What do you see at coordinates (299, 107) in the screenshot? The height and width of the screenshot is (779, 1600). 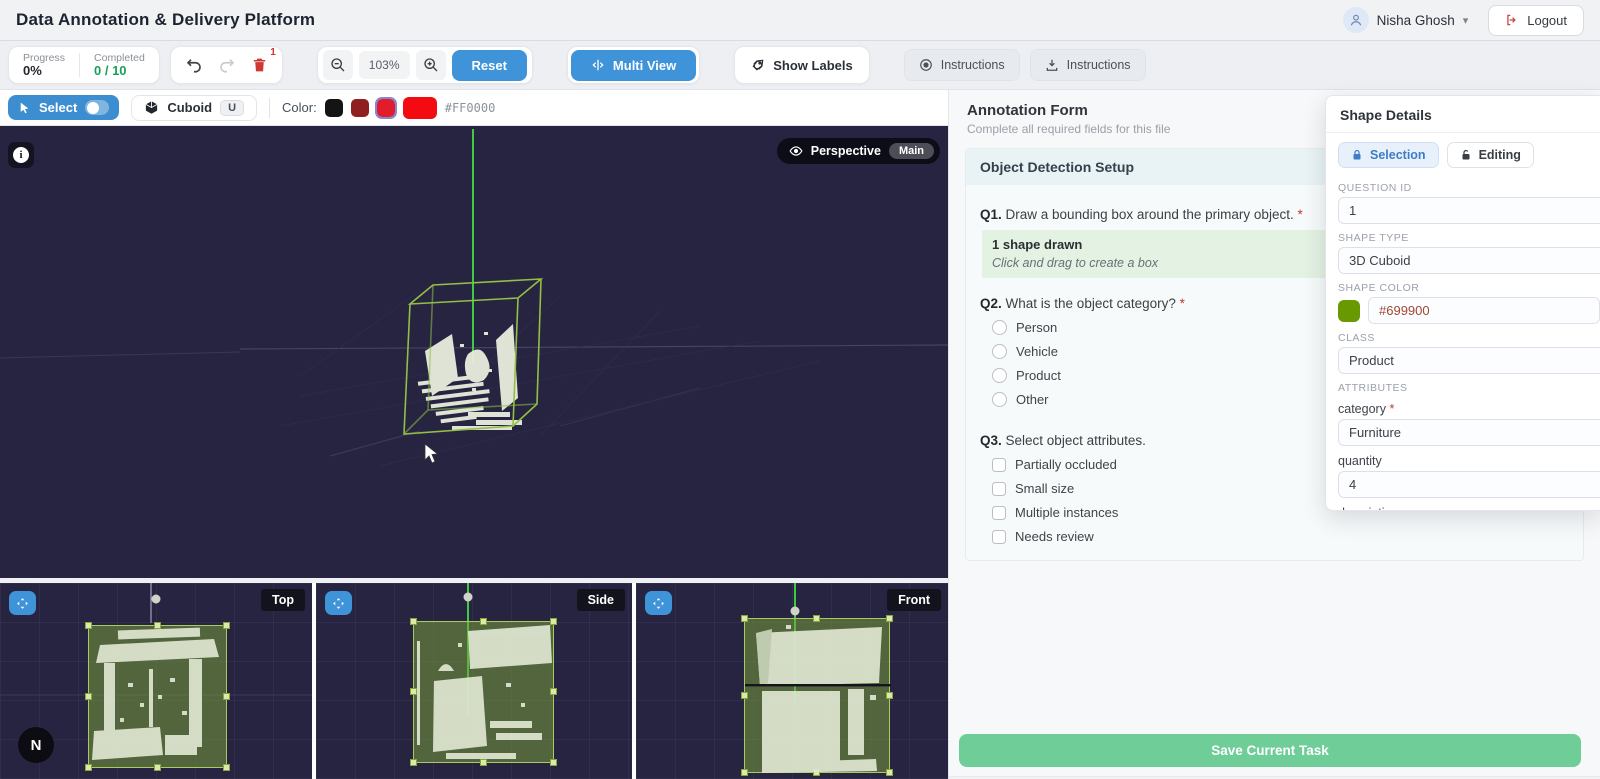 I see `color-label: Color:` at bounding box center [299, 107].